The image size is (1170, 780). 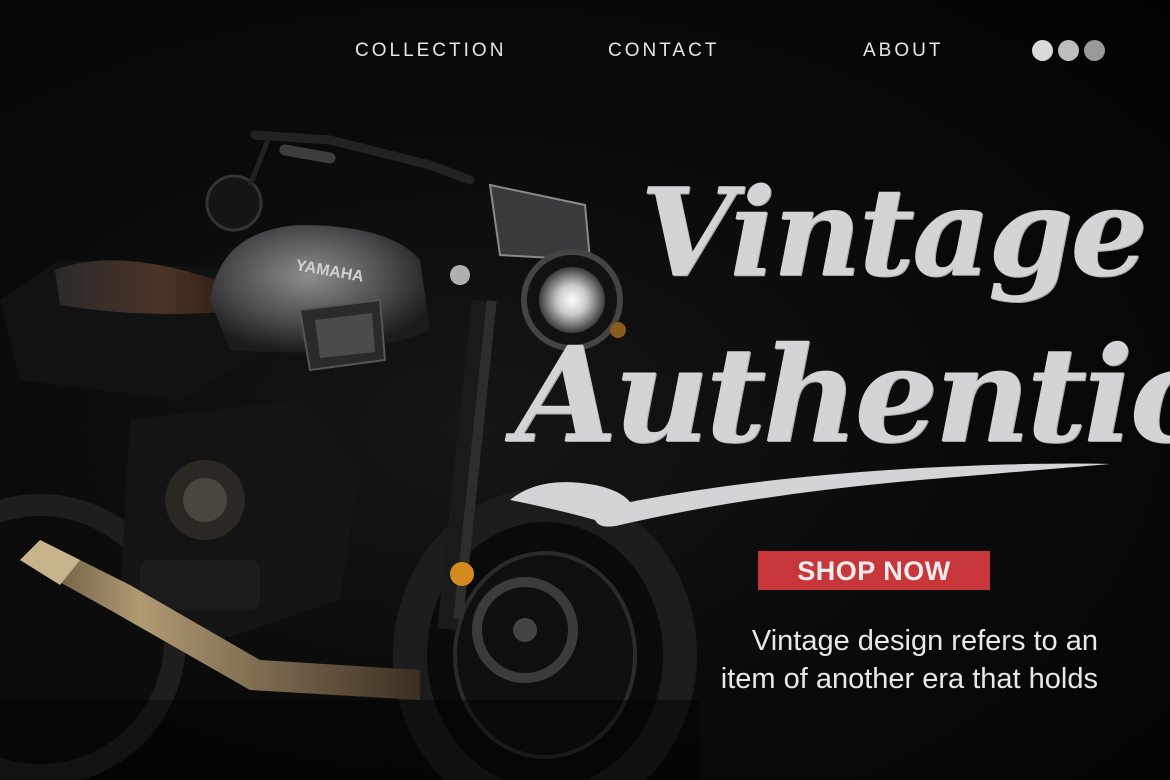 What do you see at coordinates (874, 570) in the screenshot?
I see `shop-now-button: SHOP NOW` at bounding box center [874, 570].